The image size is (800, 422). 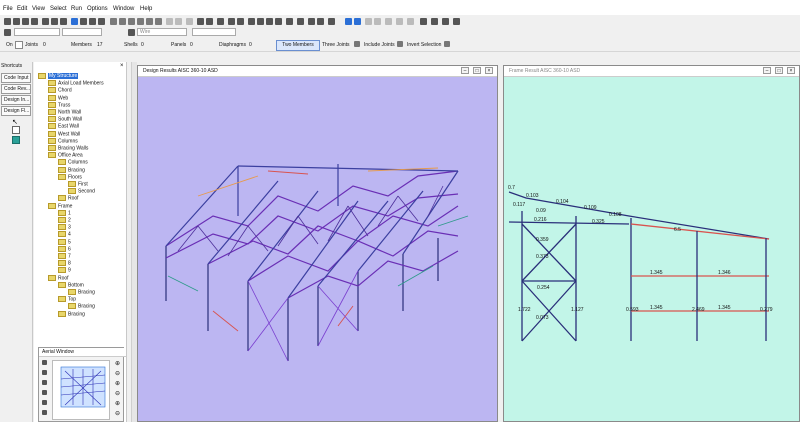 I want to click on zoom-icon, so click(x=220, y=21).